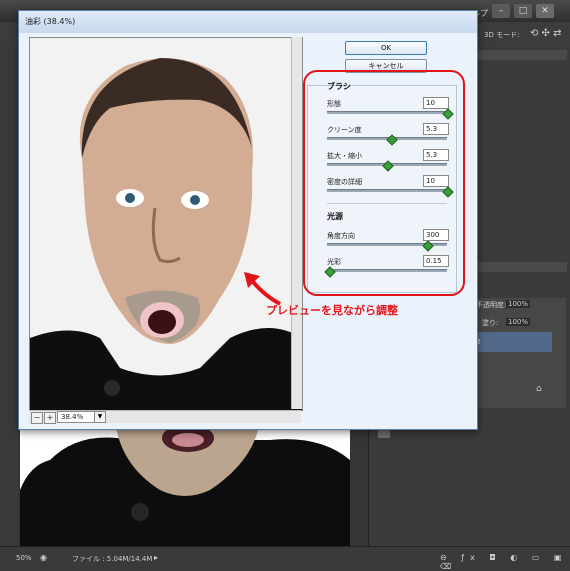  What do you see at coordinates (76, 417) in the screenshot?
I see `zoom-field: 38.4%` at bounding box center [76, 417].